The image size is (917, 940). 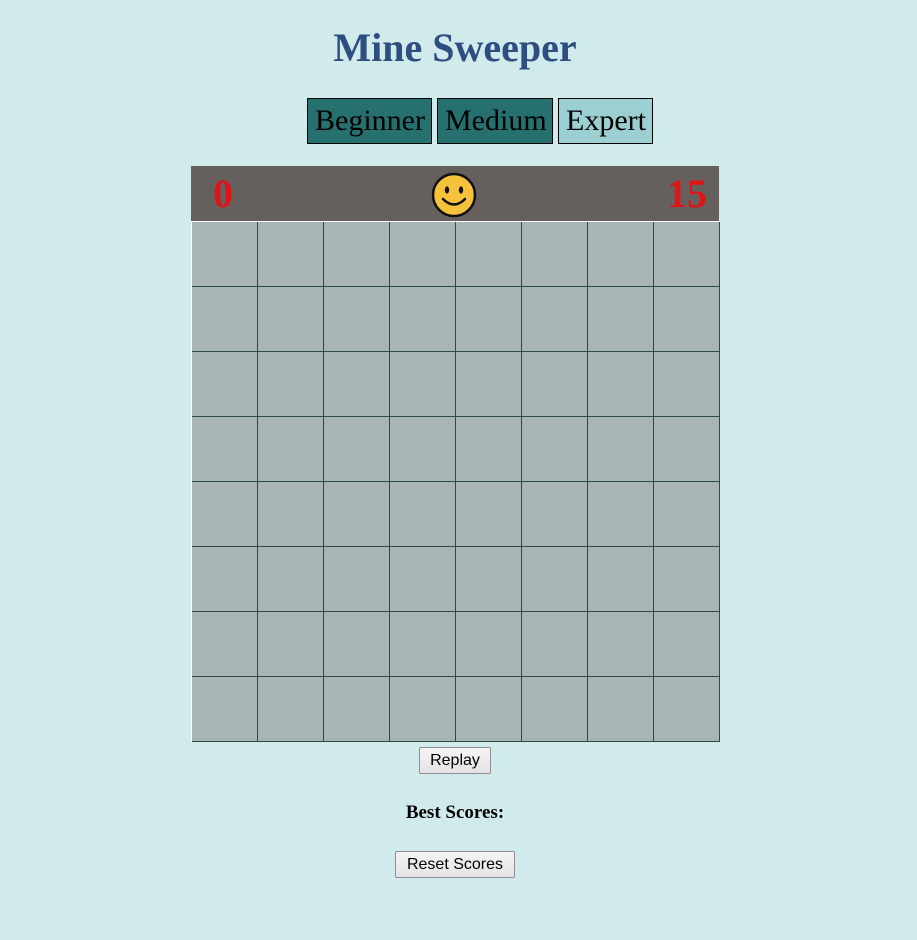 What do you see at coordinates (369, 121) in the screenshot?
I see `level-beginner-button: Beginner` at bounding box center [369, 121].